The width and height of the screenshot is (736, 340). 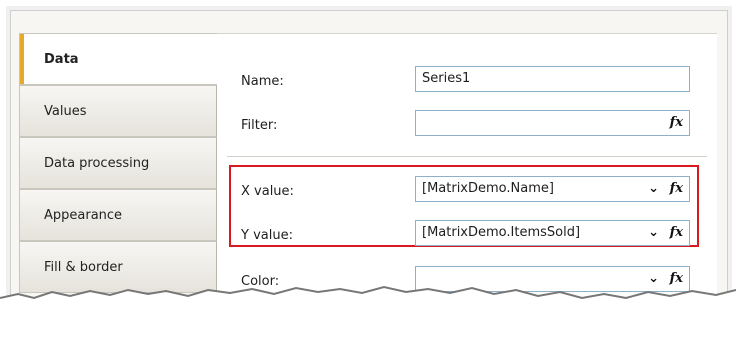 I want to click on tab-values-label: Values, so click(x=65, y=111).